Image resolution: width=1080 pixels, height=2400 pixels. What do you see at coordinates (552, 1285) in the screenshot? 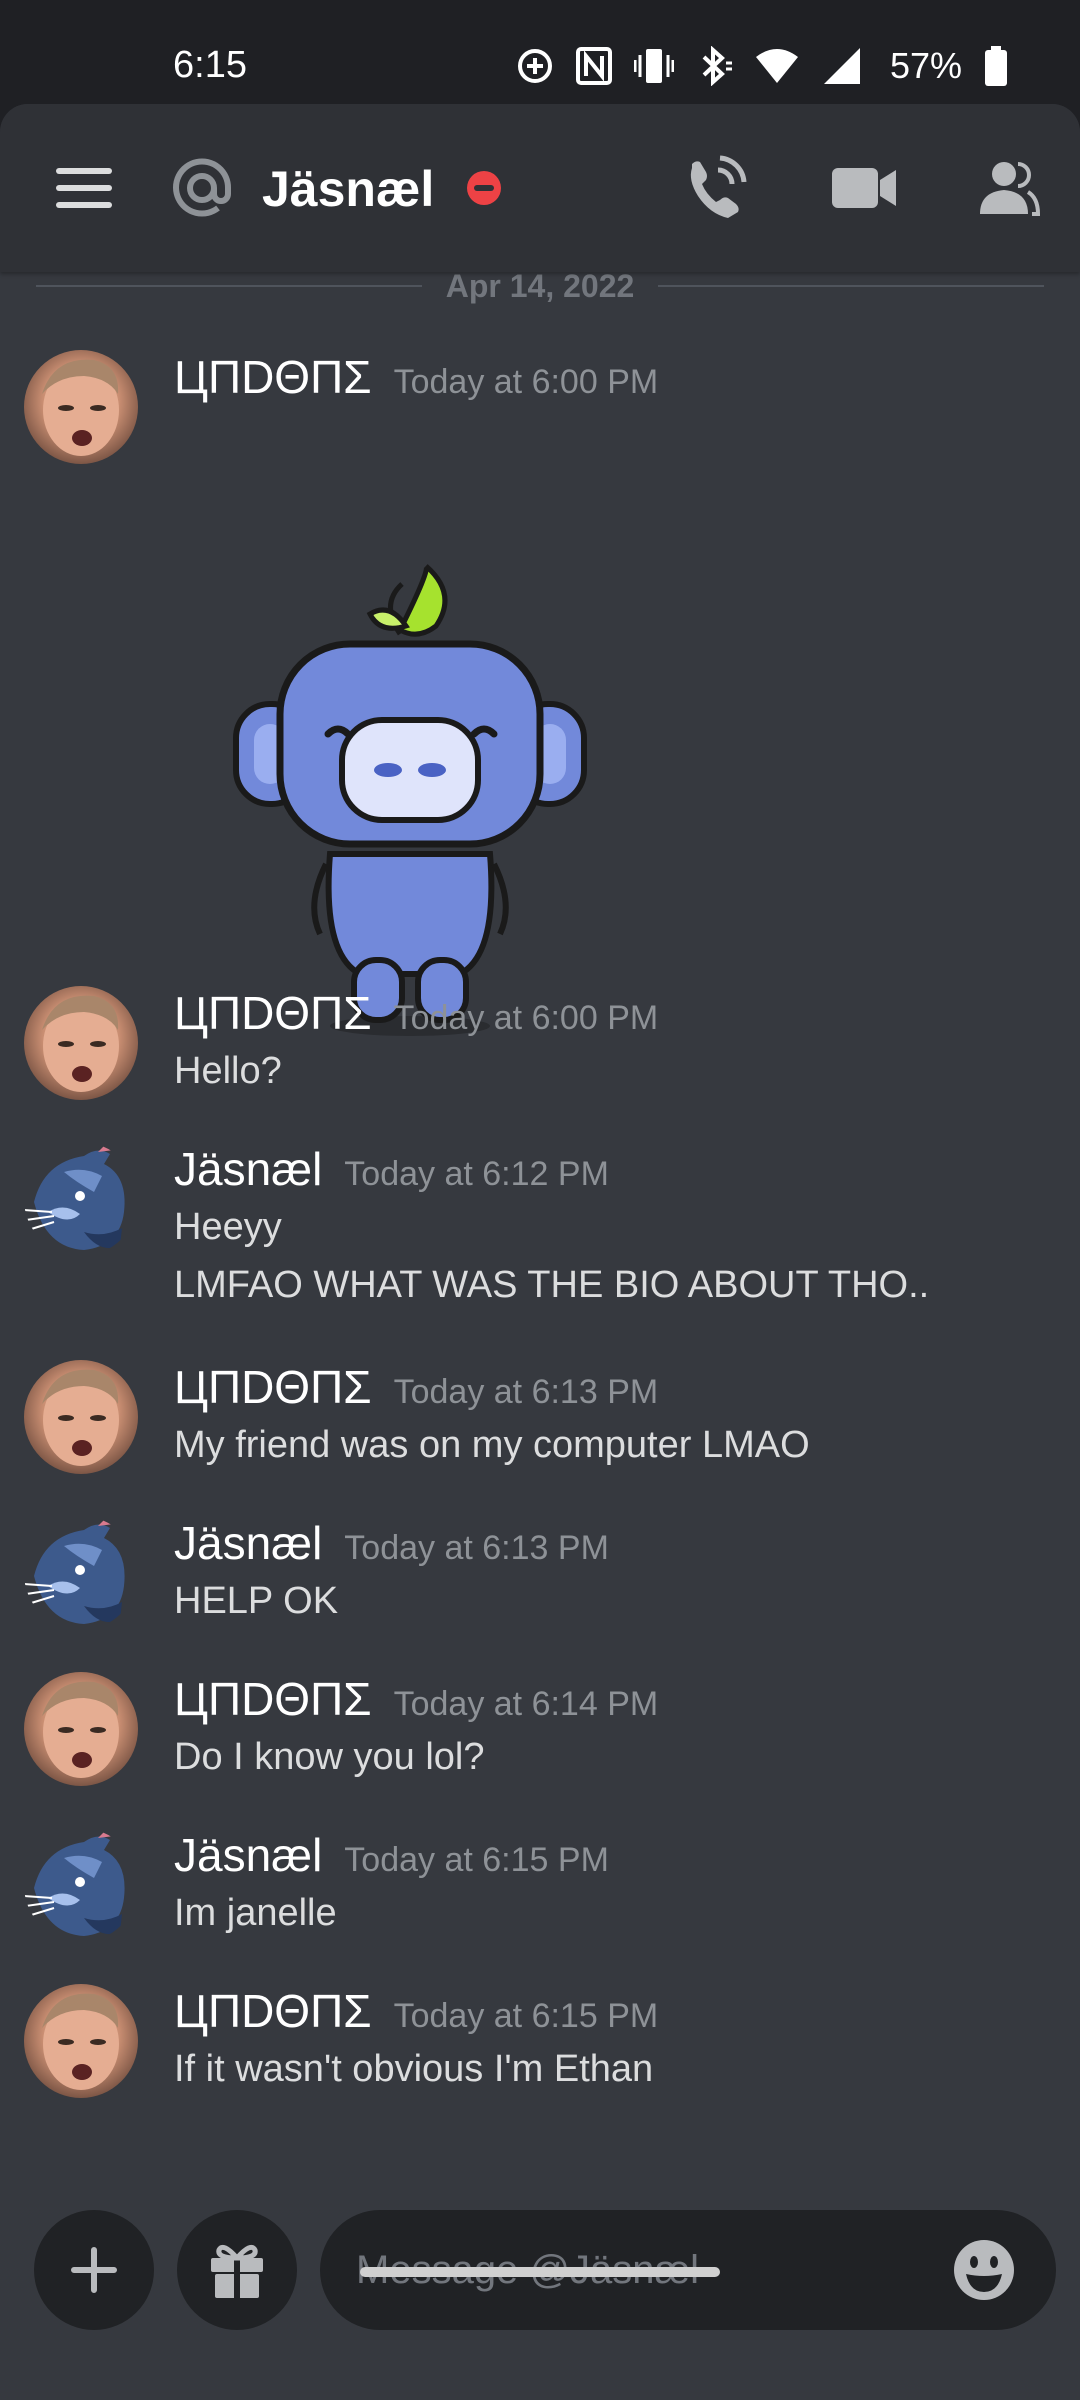
I see `message-text: LMFAO WHAT WAS THE BIO ABOUT THO..` at bounding box center [552, 1285].